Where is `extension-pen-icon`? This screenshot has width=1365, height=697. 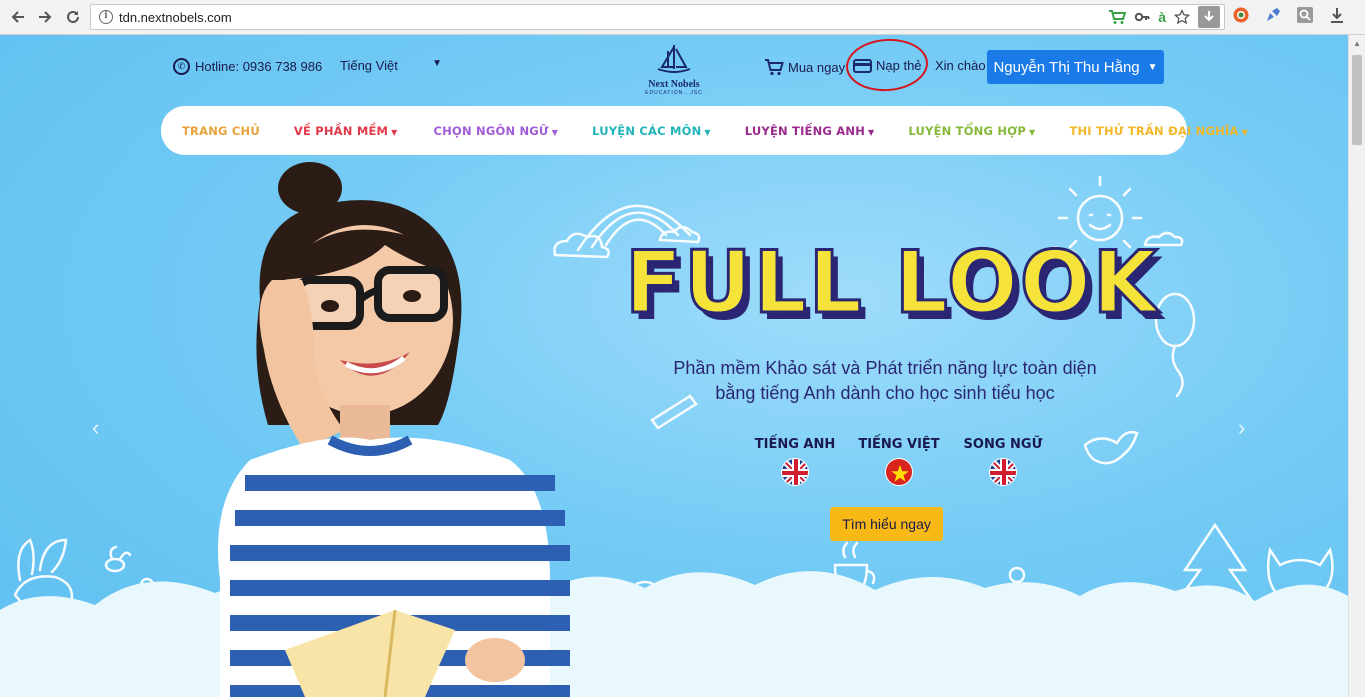
extension-pen-icon is located at coordinates (1273, 15).